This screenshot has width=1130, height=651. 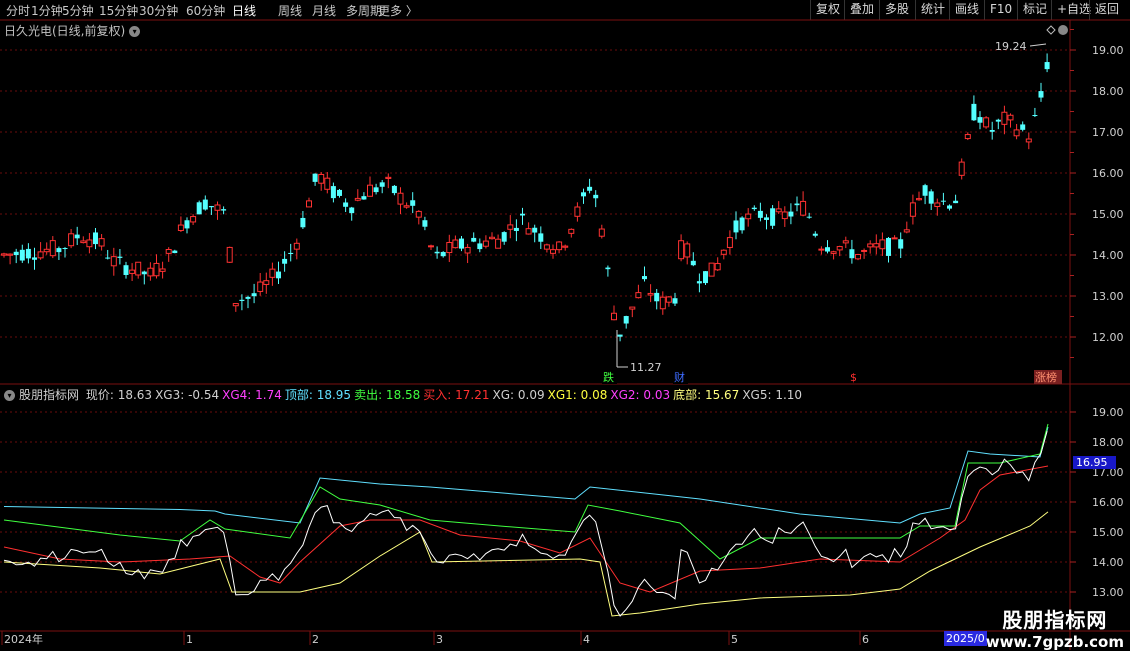 What do you see at coordinates (1055, 620) in the screenshot?
I see `watermark-title: 股朋指标网` at bounding box center [1055, 620].